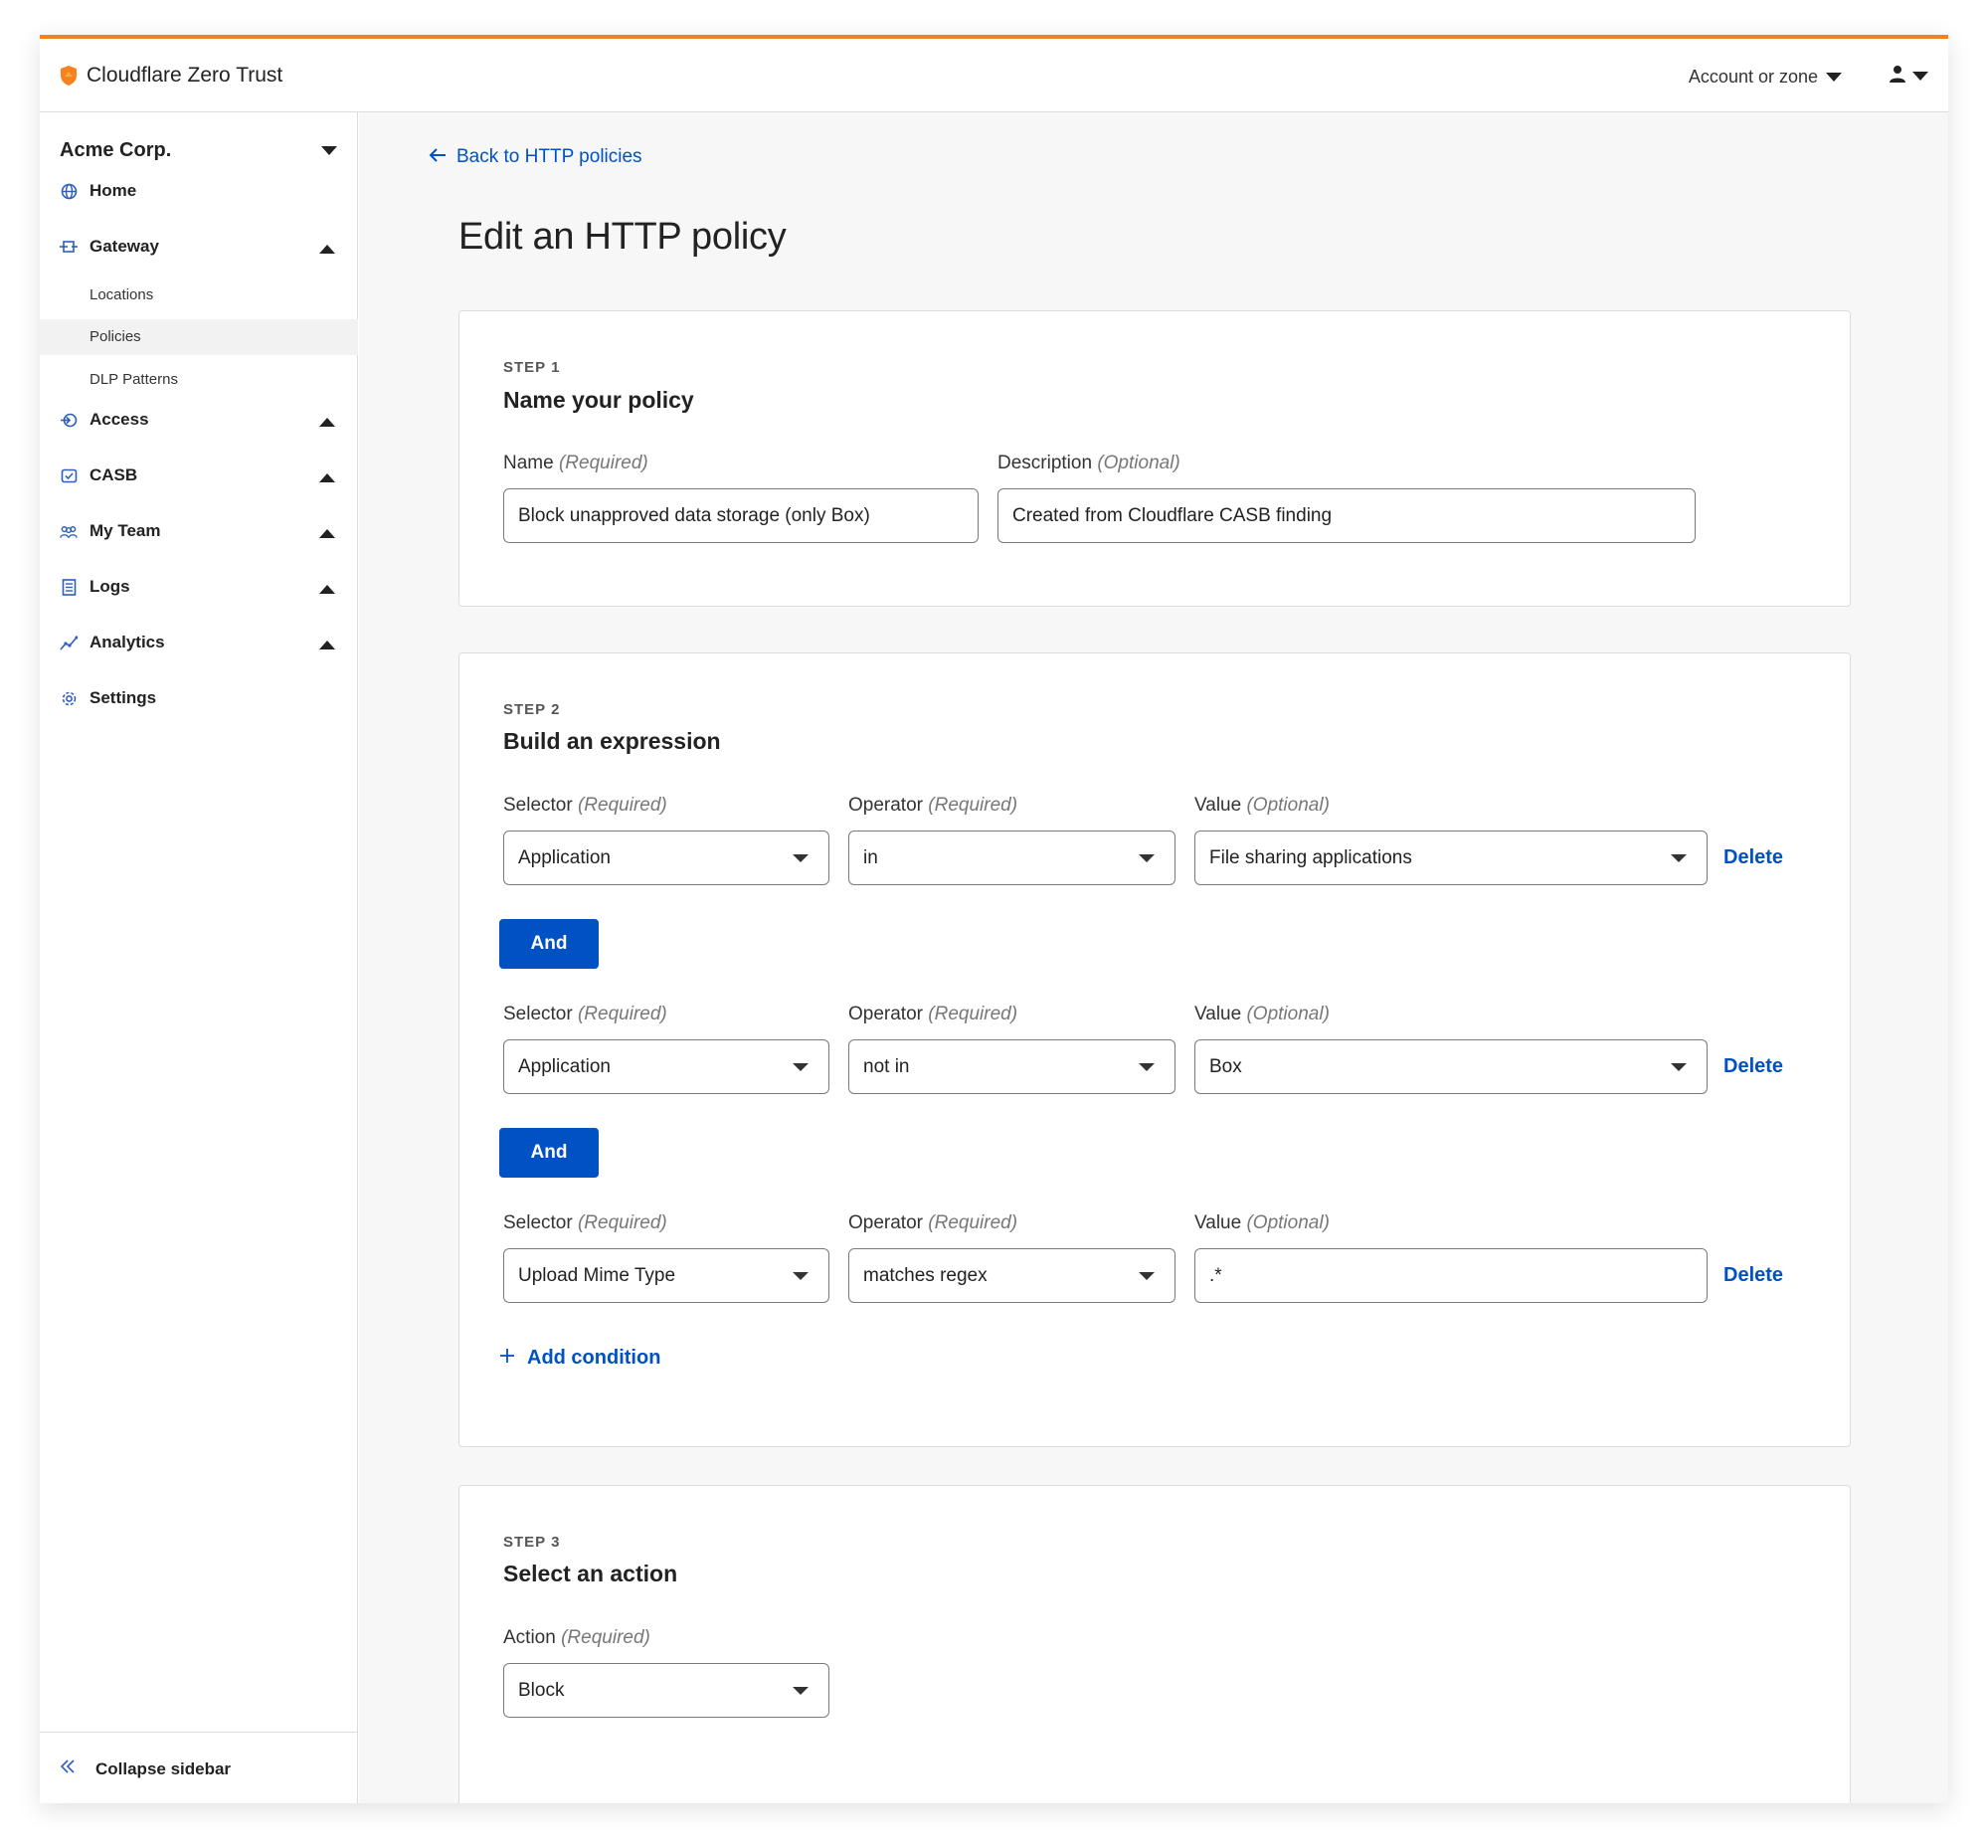 Image resolution: width=1988 pixels, height=1848 pixels. I want to click on org-chevron-down-icon, so click(329, 150).